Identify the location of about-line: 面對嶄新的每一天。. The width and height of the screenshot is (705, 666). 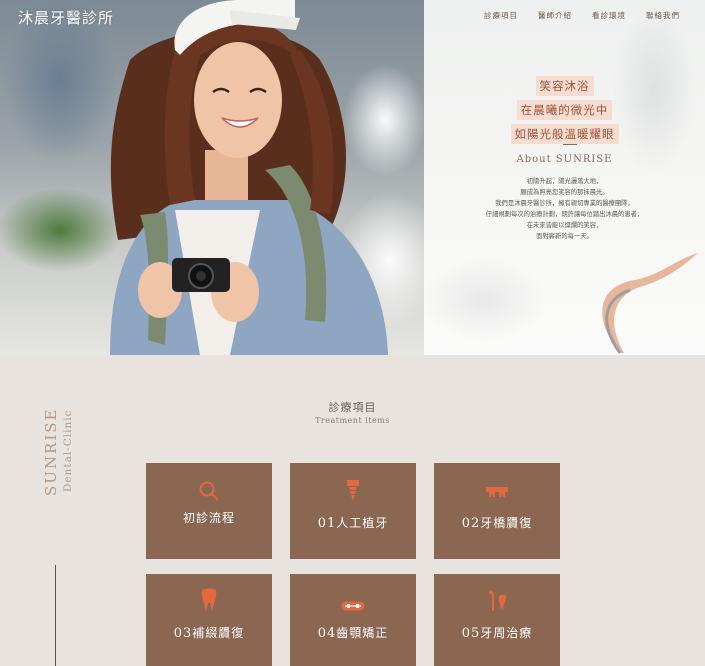
(564, 237).